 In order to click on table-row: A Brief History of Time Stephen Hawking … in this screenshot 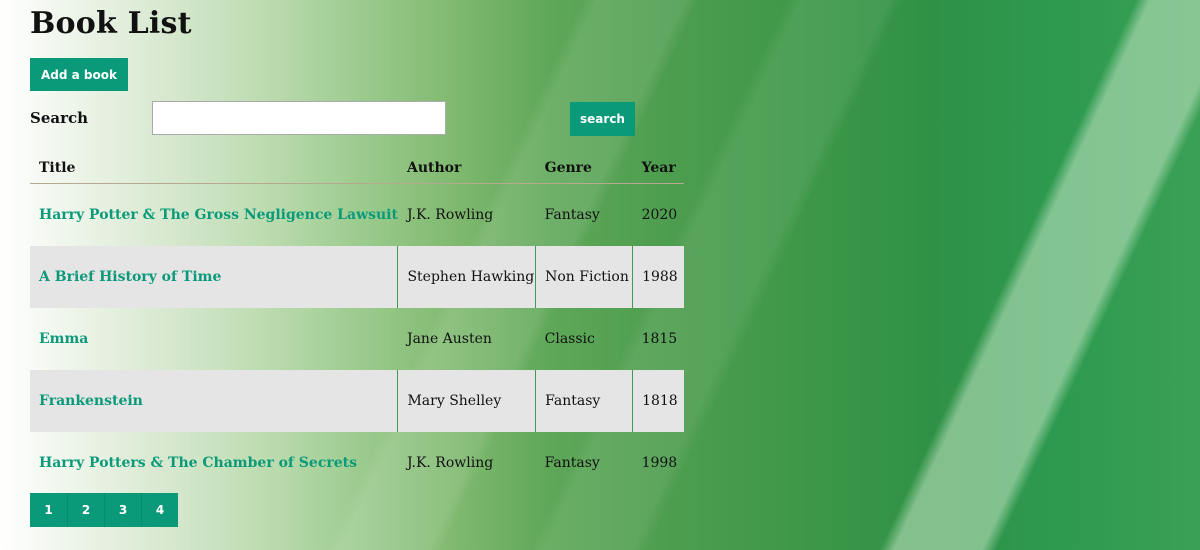, I will do `click(357, 277)`.